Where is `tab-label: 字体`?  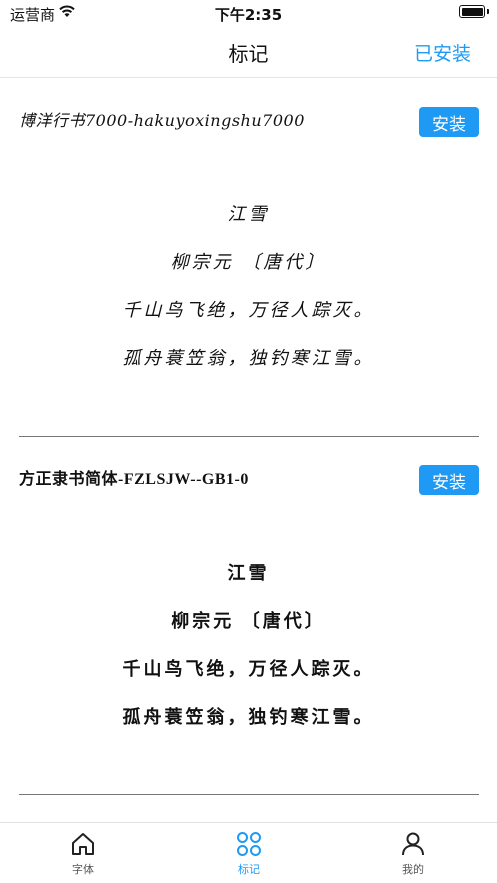 tab-label: 字体 is located at coordinates (83, 869).